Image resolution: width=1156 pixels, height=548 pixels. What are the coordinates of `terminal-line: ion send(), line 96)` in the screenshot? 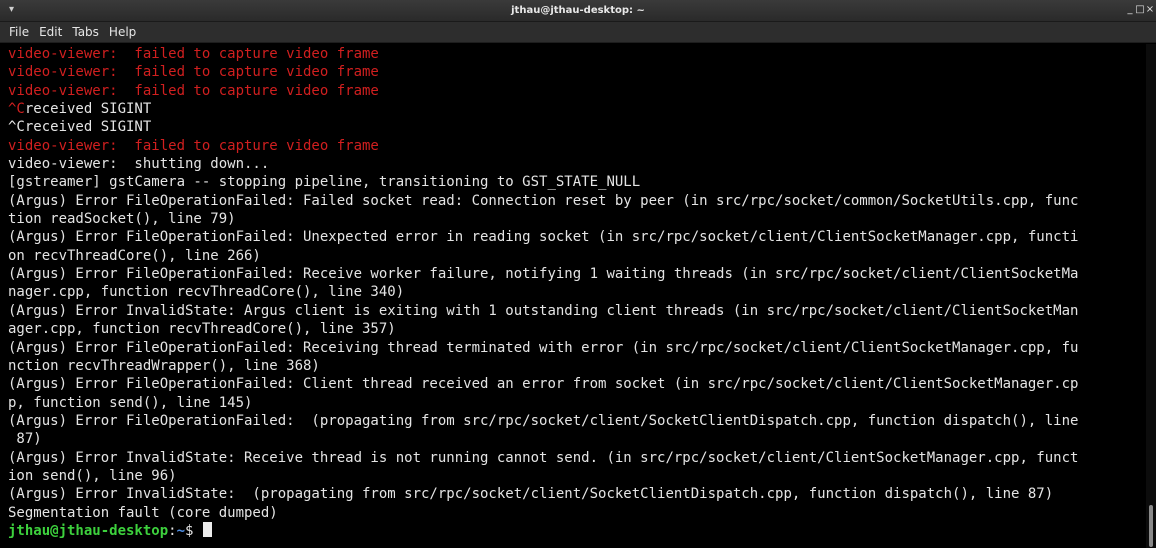 It's located at (577, 476).